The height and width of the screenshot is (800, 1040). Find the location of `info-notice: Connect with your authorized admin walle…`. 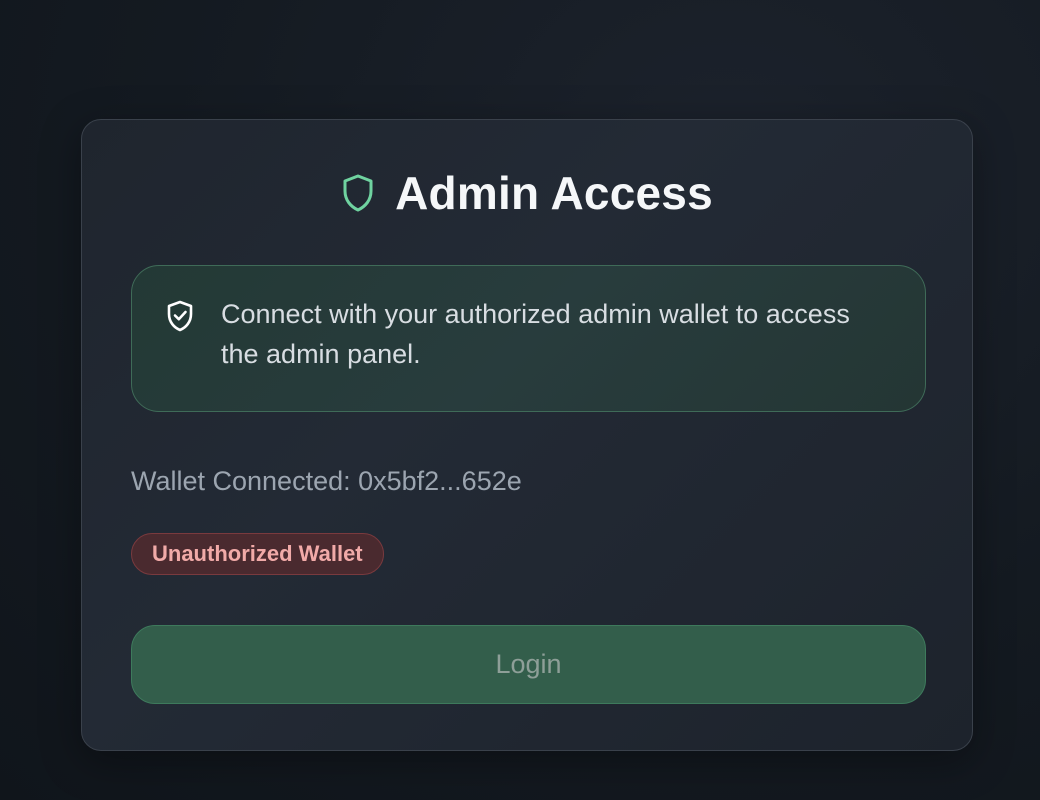

info-notice: Connect with your authorized admin walle… is located at coordinates (528, 338).